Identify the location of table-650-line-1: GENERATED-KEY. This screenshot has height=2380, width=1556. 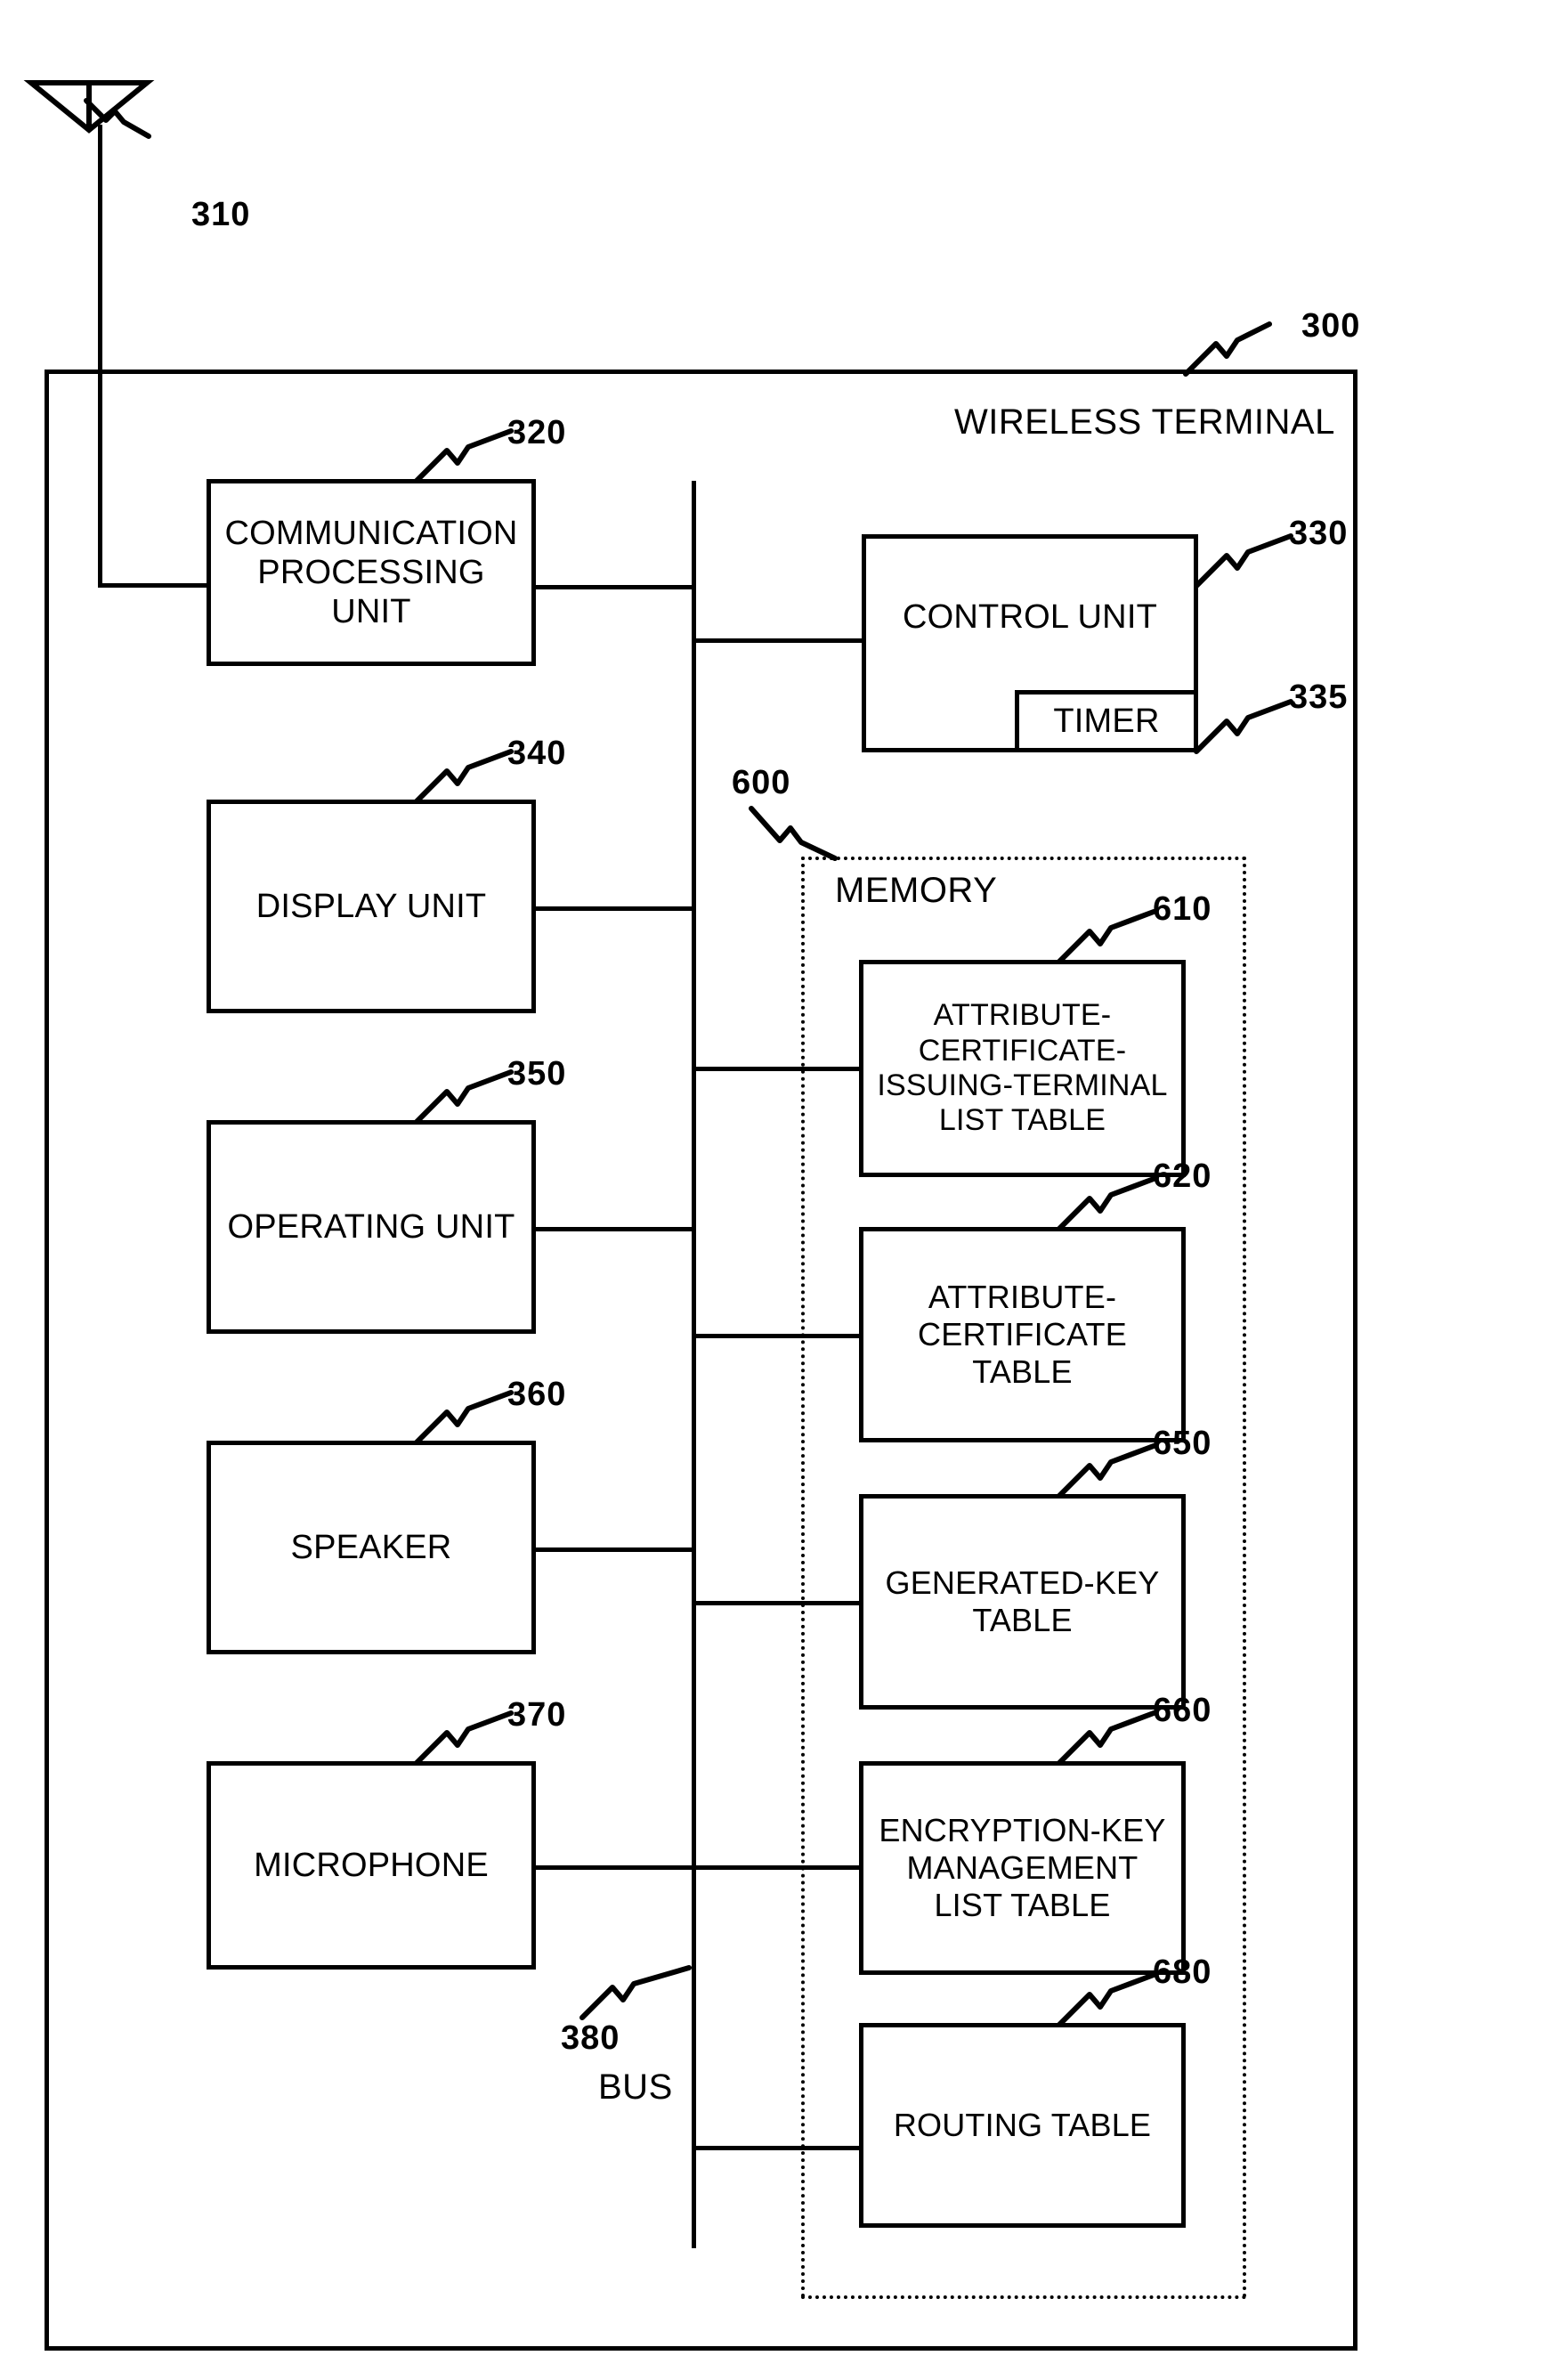
(1023, 1583).